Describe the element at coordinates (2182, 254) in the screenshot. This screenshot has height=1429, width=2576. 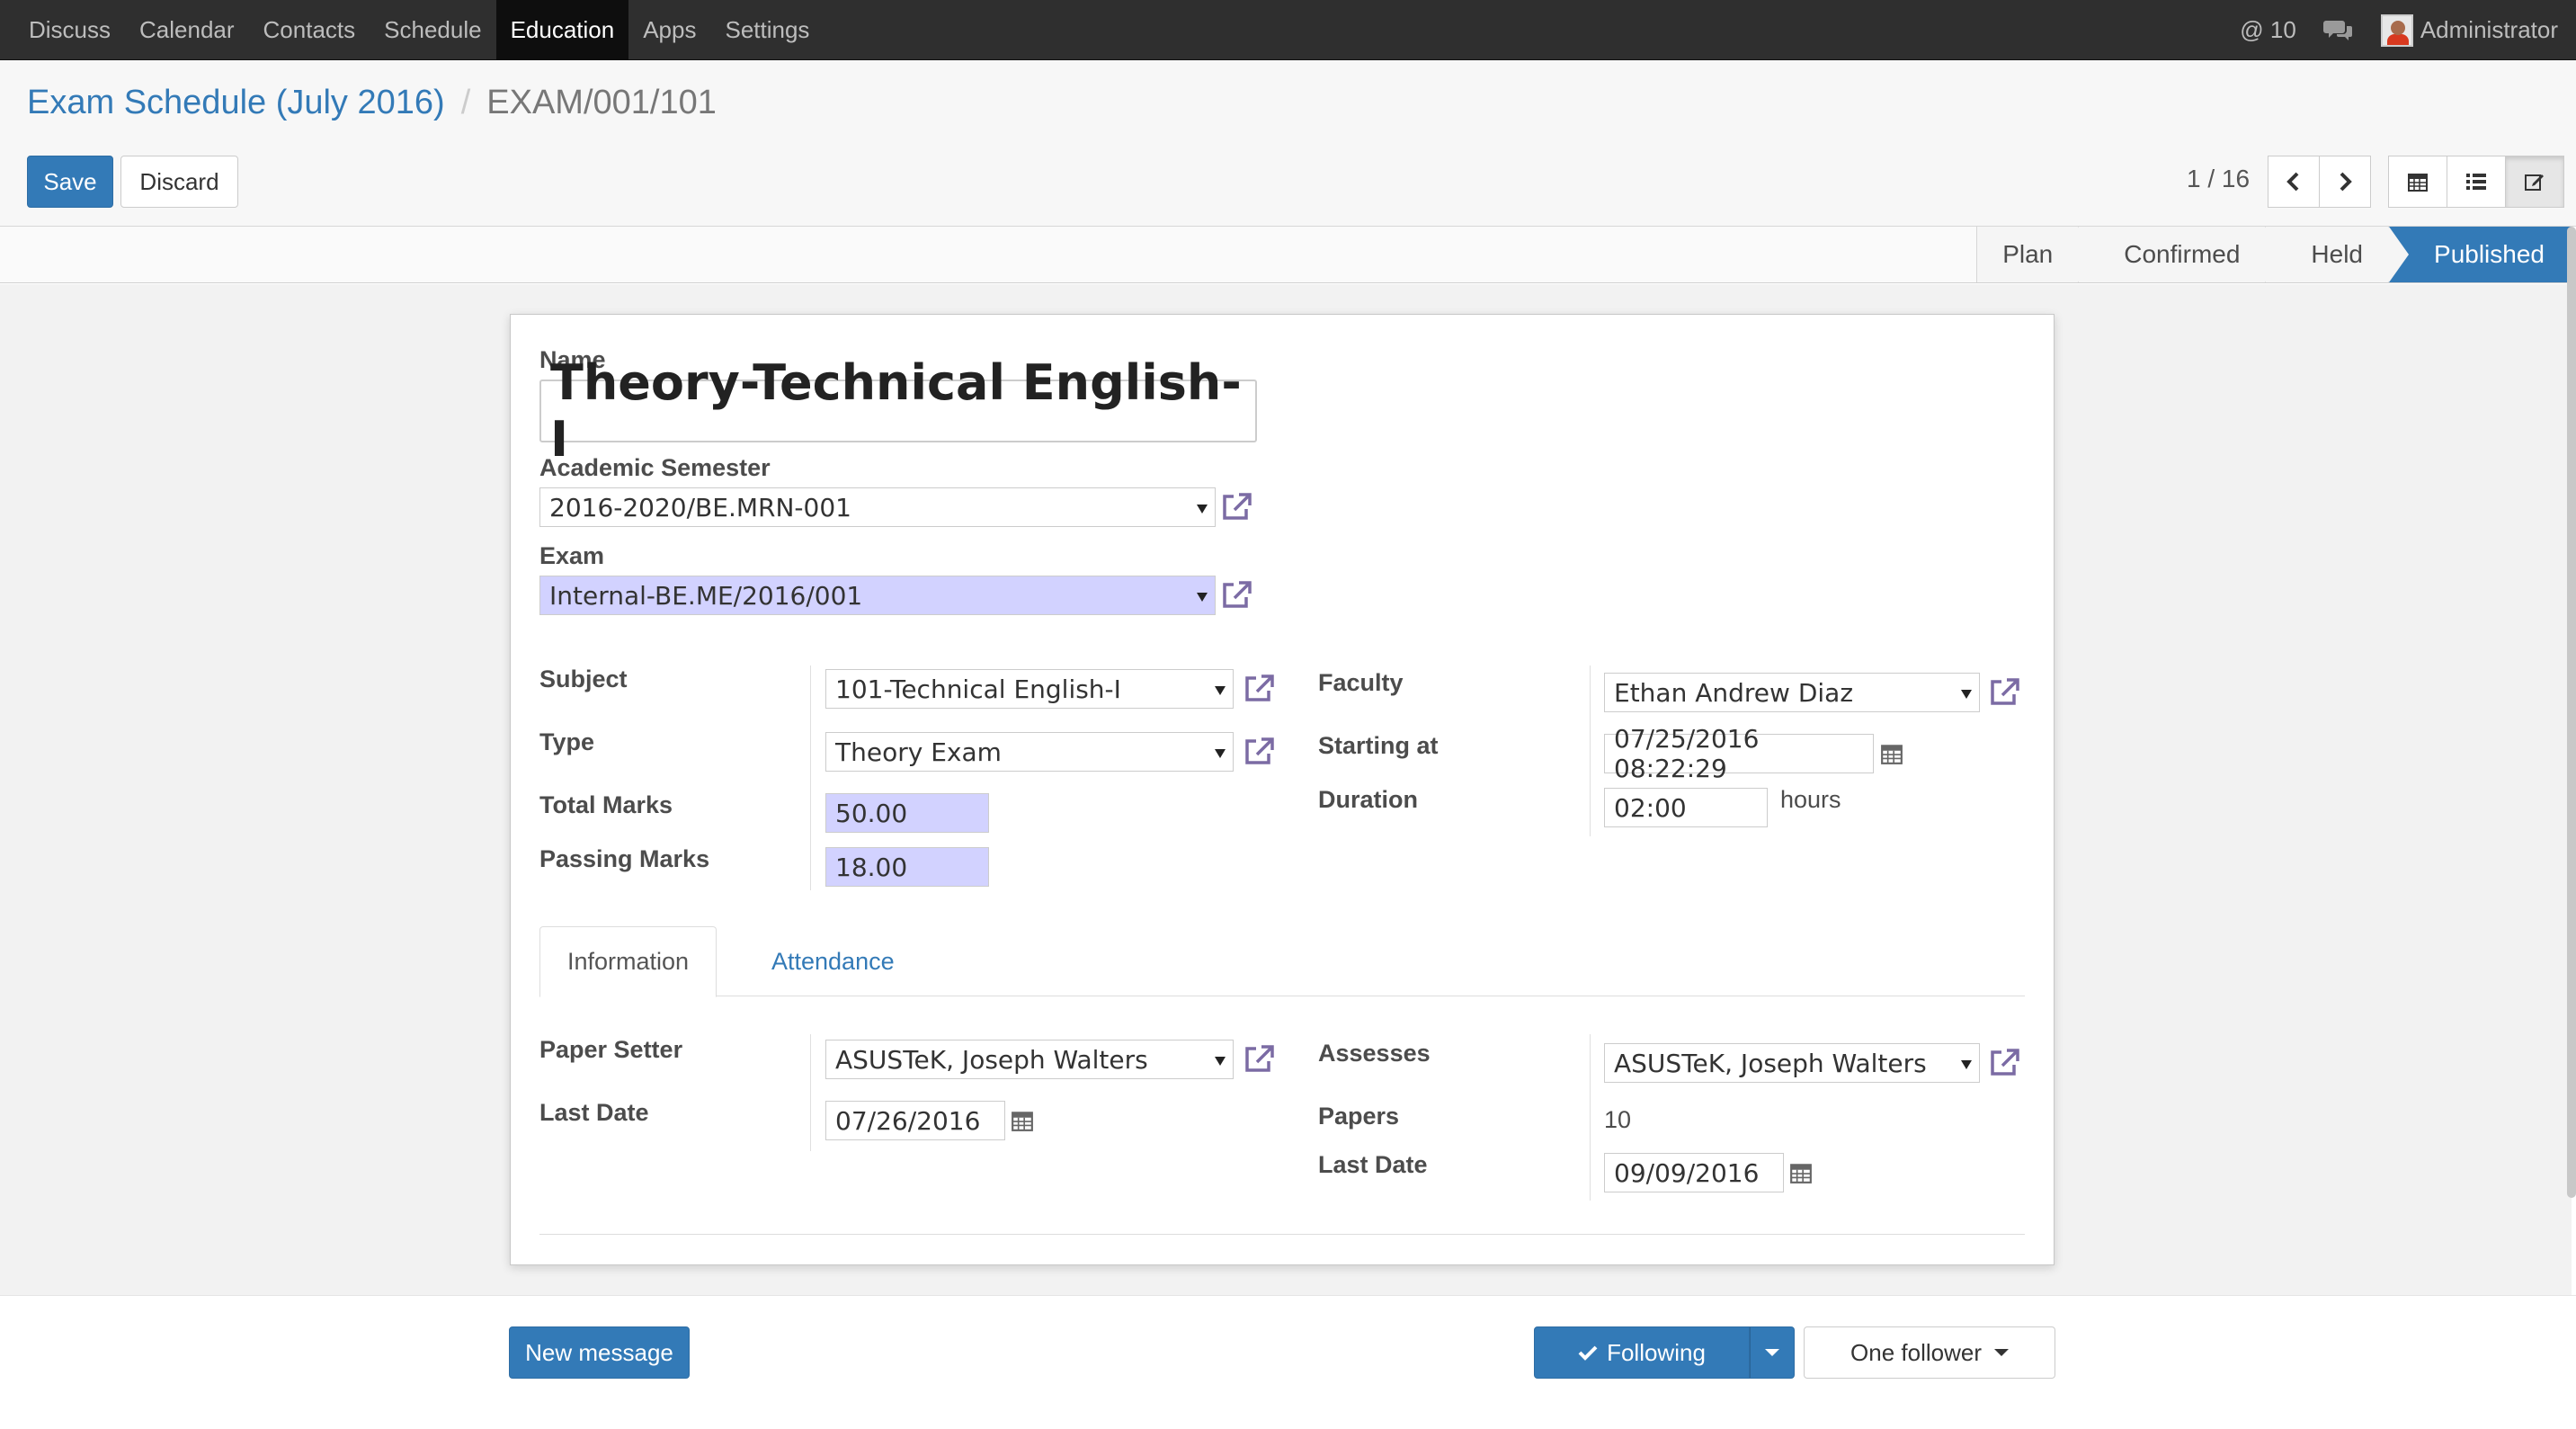
I see `stage-confirmed: Confirmed` at that location.